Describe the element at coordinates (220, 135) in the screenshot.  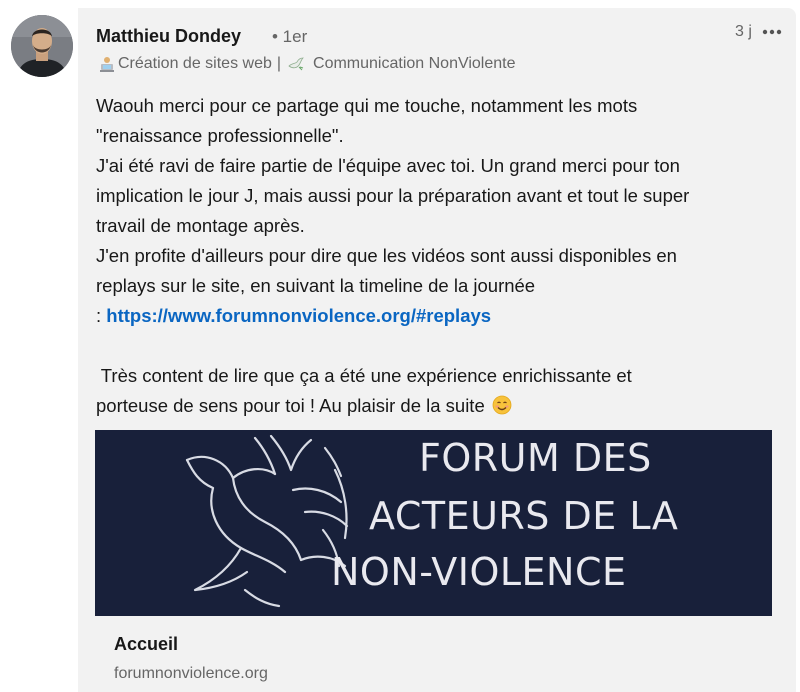
I see `comment-line: "renaissance professionnelle".` at that location.